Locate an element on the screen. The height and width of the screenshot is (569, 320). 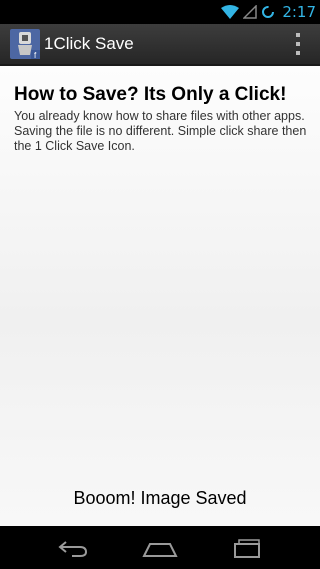
status-bar: 2:17 is located at coordinates (160, 12).